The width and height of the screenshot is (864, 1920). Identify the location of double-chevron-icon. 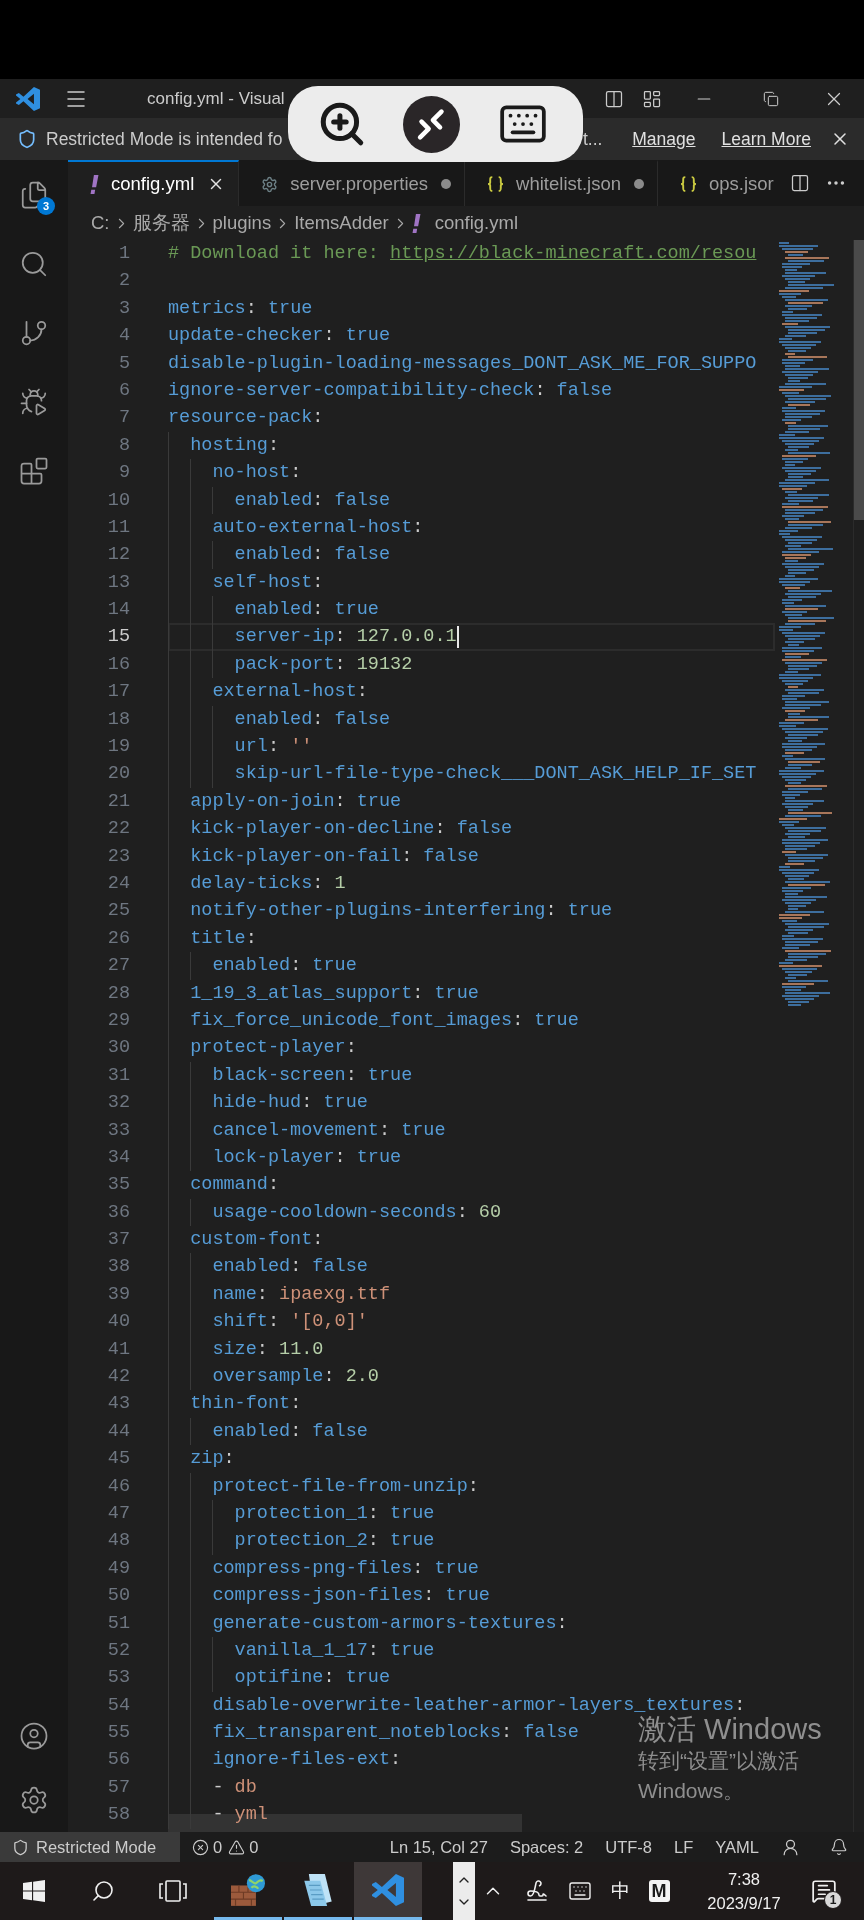
(431, 124).